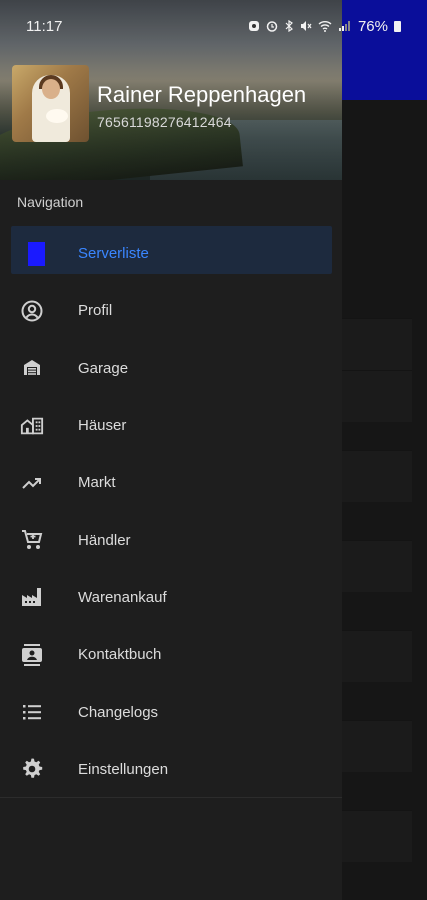  I want to click on mute-icon, so click(306, 26).